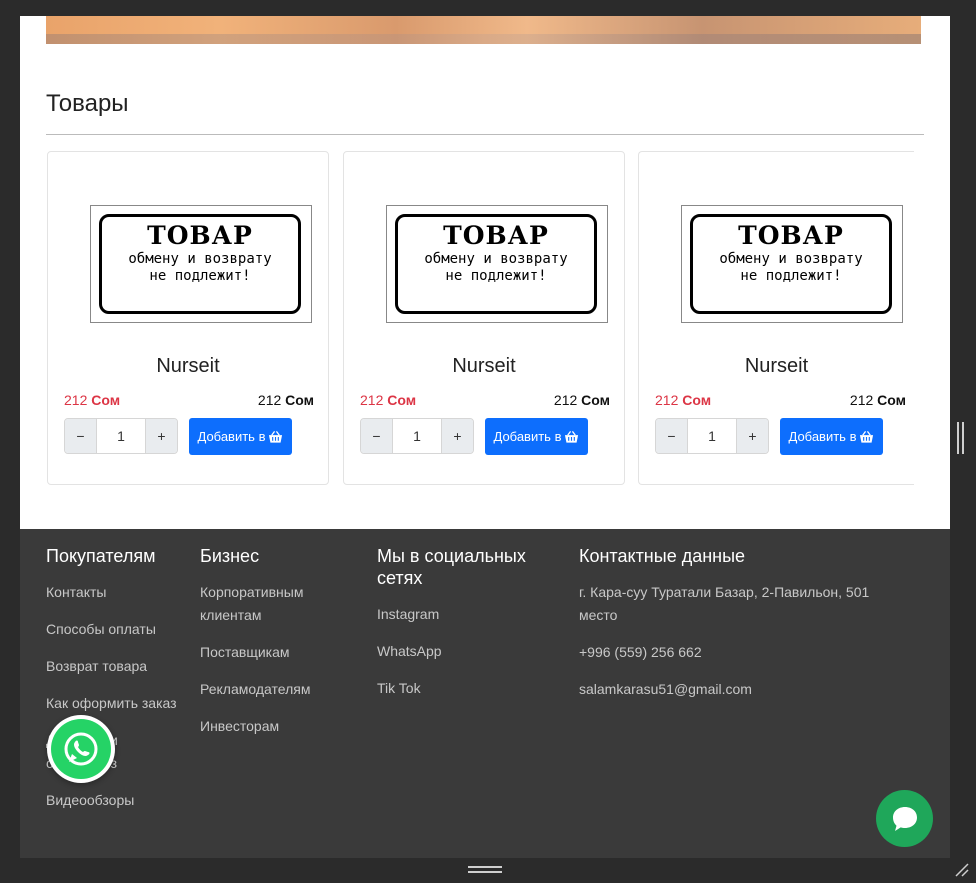  Describe the element at coordinates (101, 556) in the screenshot. I see `footer-heading: Покупателям` at that location.